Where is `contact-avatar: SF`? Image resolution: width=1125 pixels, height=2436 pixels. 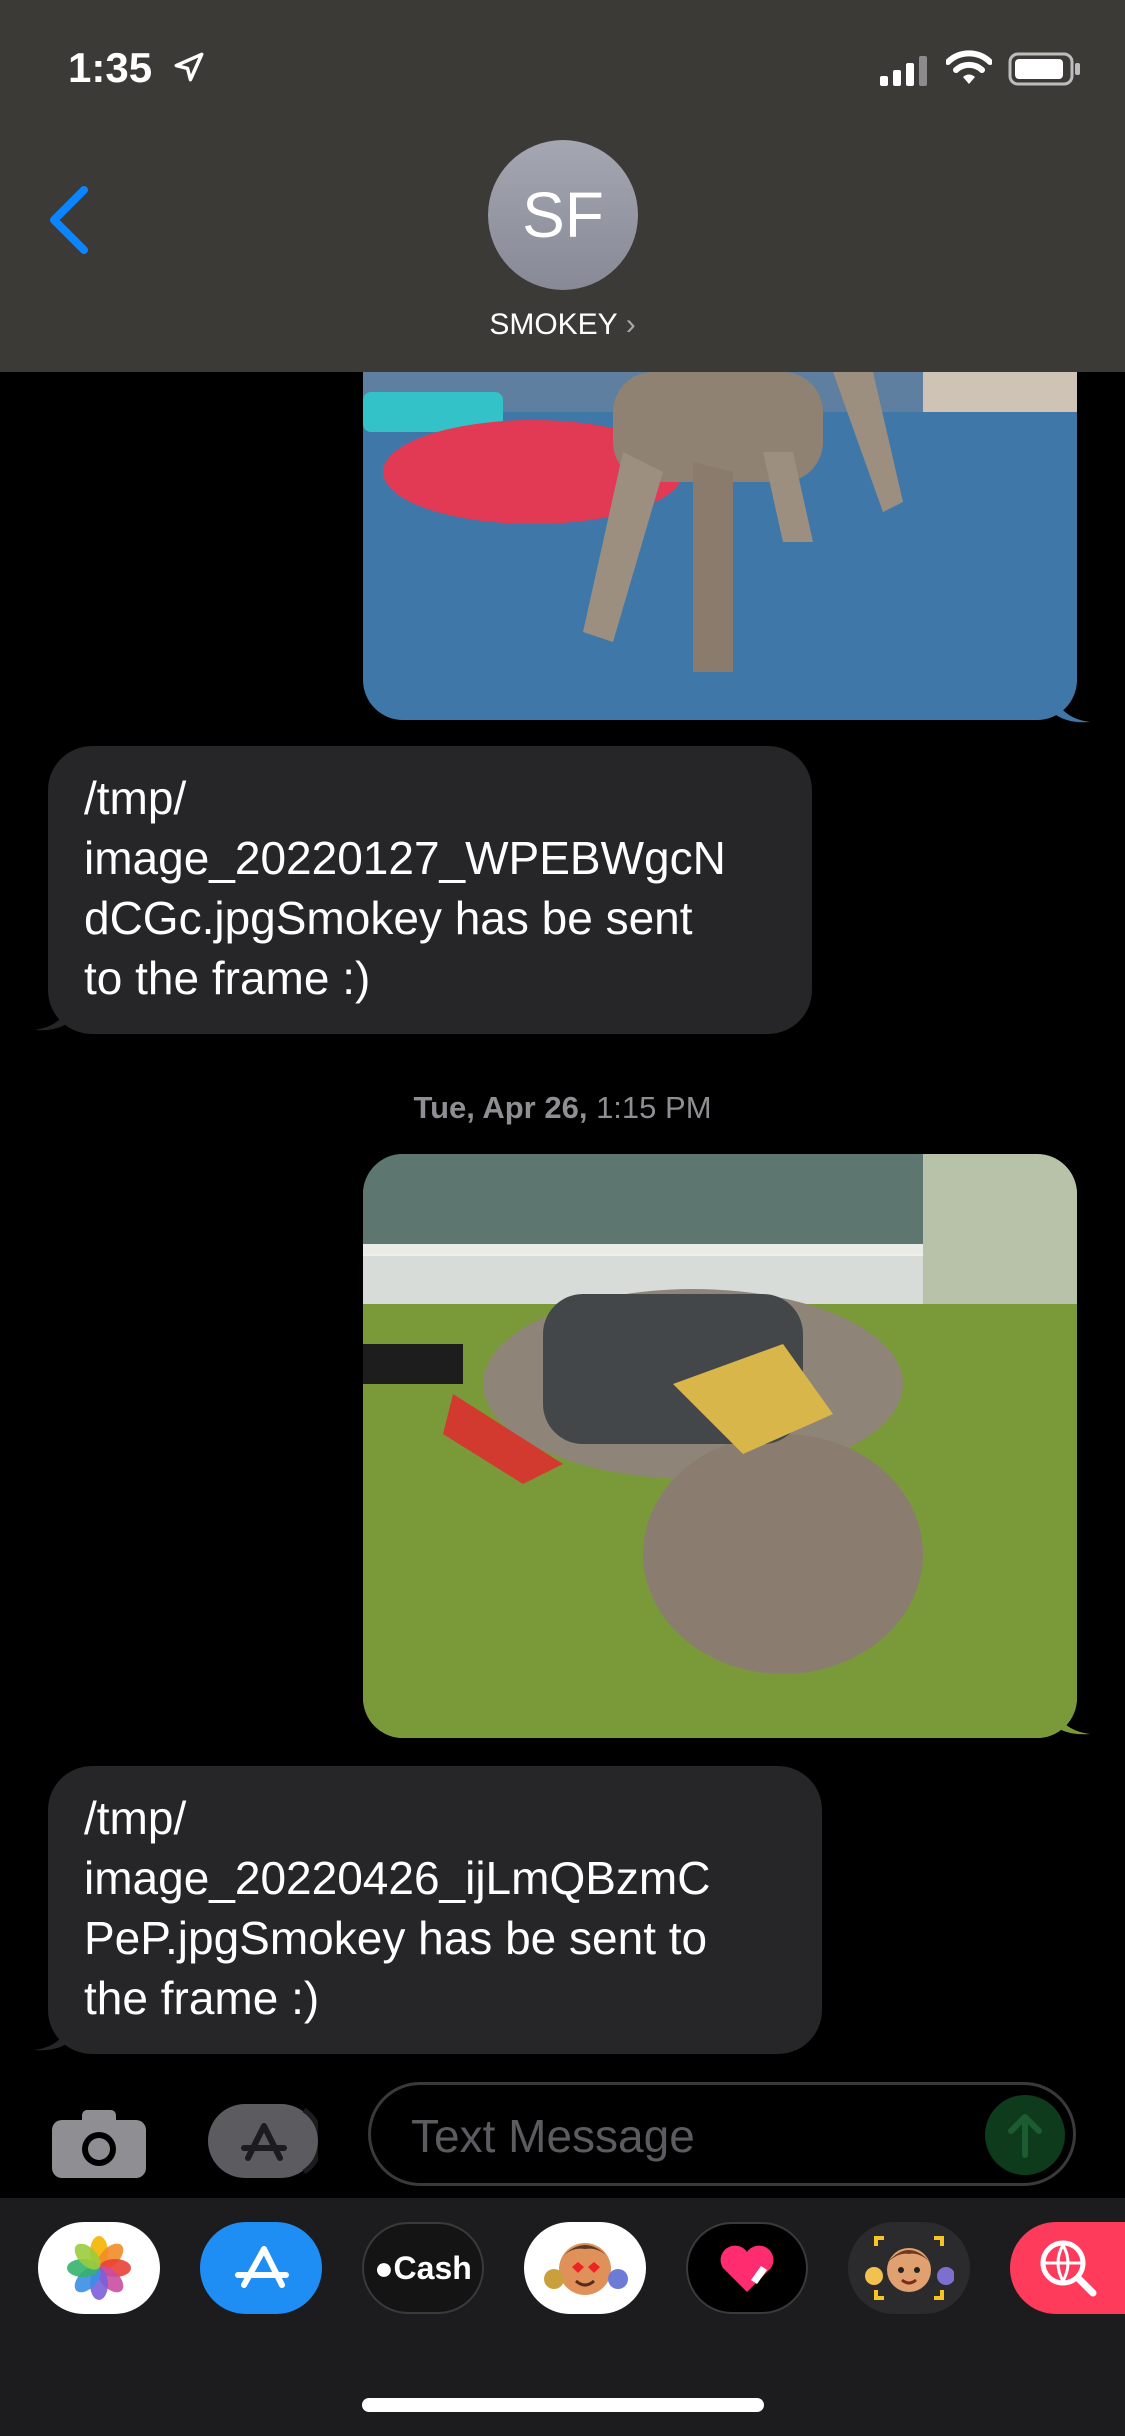 contact-avatar: SF is located at coordinates (563, 215).